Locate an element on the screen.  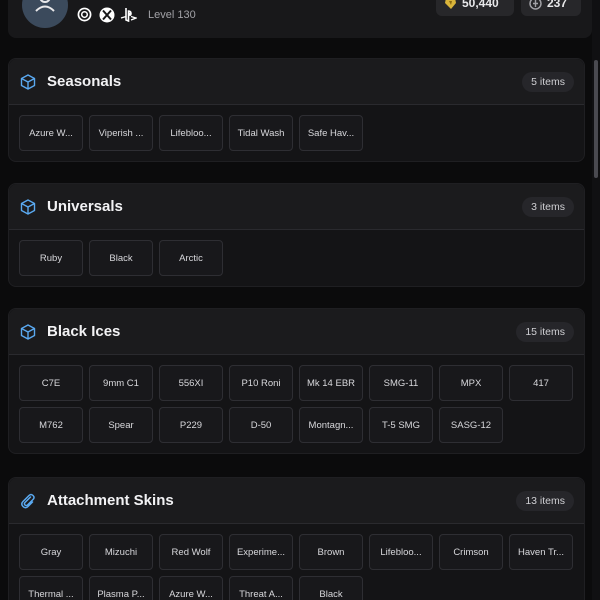
item-count-badge: 13 items is located at coordinates (545, 500).